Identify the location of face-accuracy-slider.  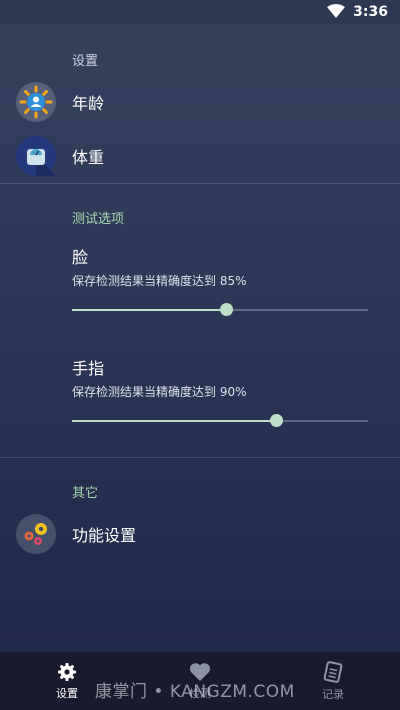
(220, 309).